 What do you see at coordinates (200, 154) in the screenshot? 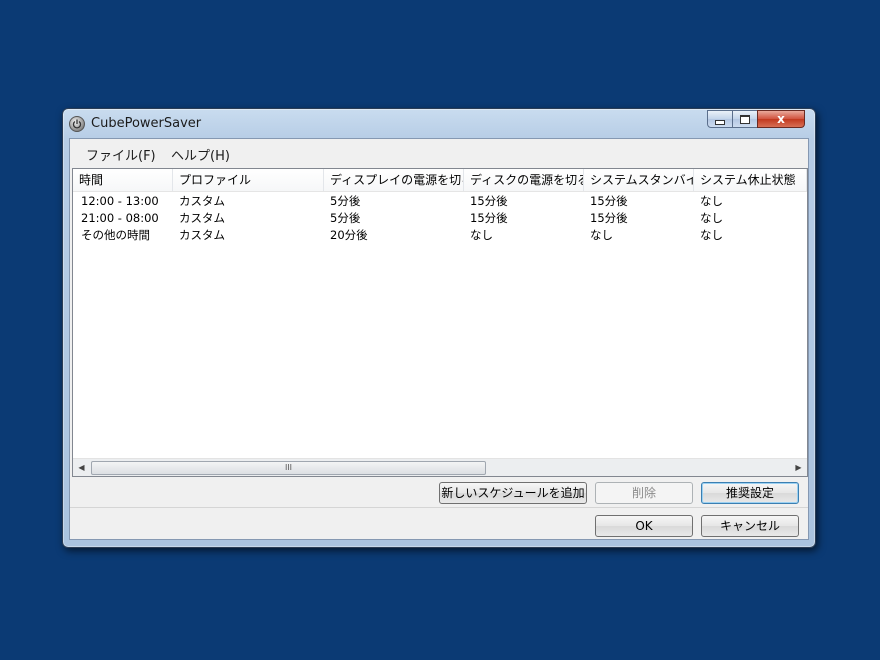
I see `menu-help: ヘルプ(H)` at bounding box center [200, 154].